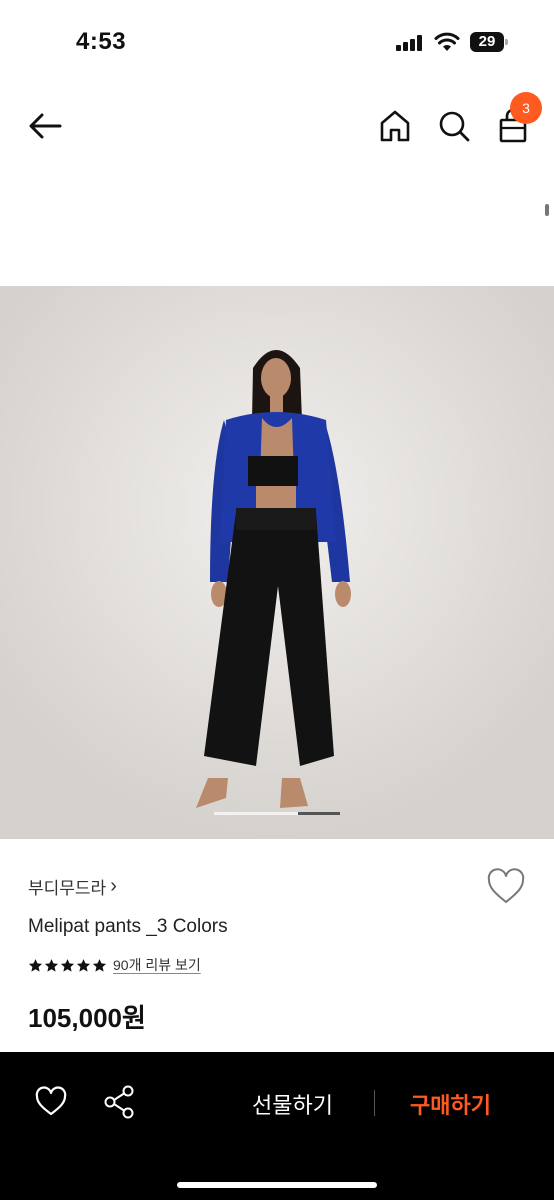 The width and height of the screenshot is (554, 1200). I want to click on status-bar: 4:53 29, so click(277, 42).